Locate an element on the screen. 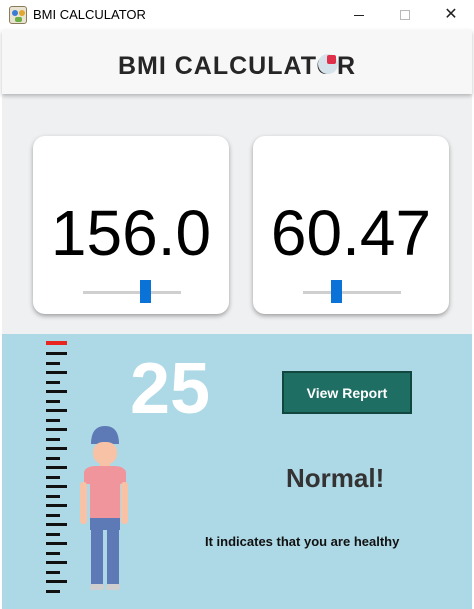  weight-card: 60.47 is located at coordinates (351, 225).